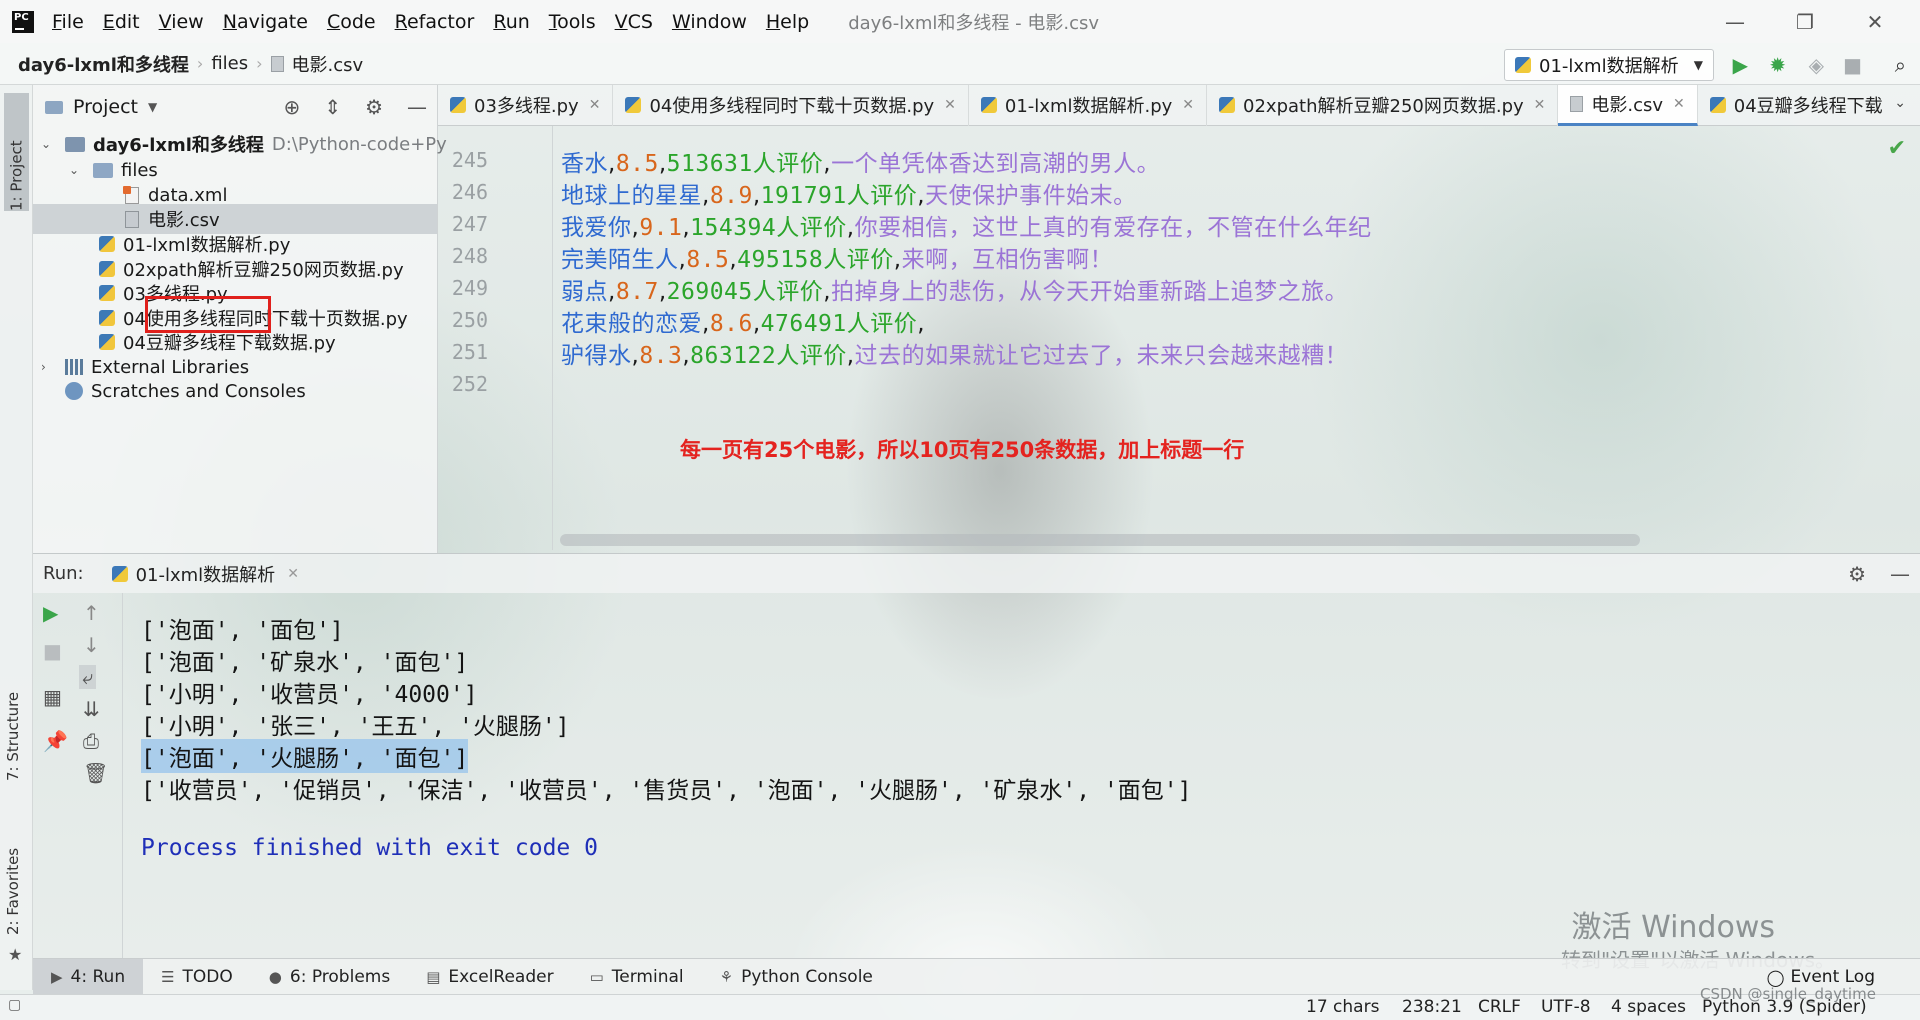  I want to click on run-tab-label: 01-lxml数据解析, so click(205, 575).